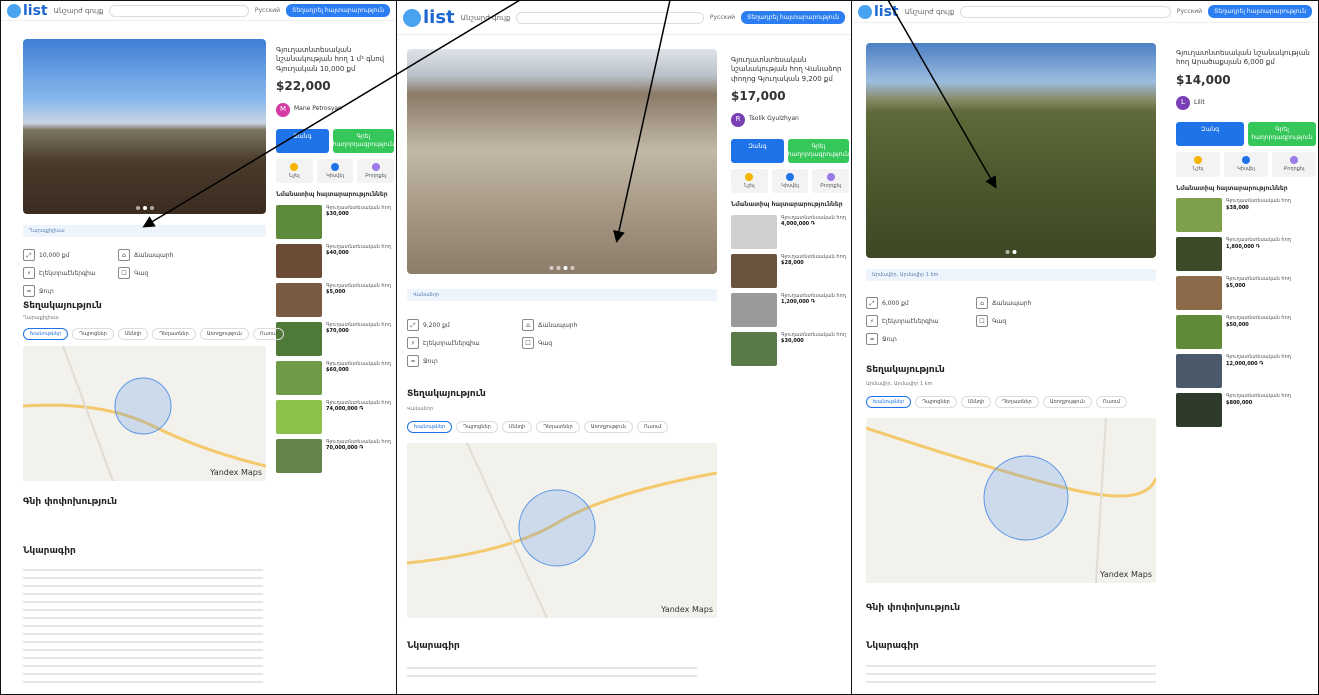 This screenshot has width=1319, height=695. What do you see at coordinates (335, 416) in the screenshot?
I see `similar-item: Գյուղատնտեսական հող 74,000,000 ֏` at bounding box center [335, 416].